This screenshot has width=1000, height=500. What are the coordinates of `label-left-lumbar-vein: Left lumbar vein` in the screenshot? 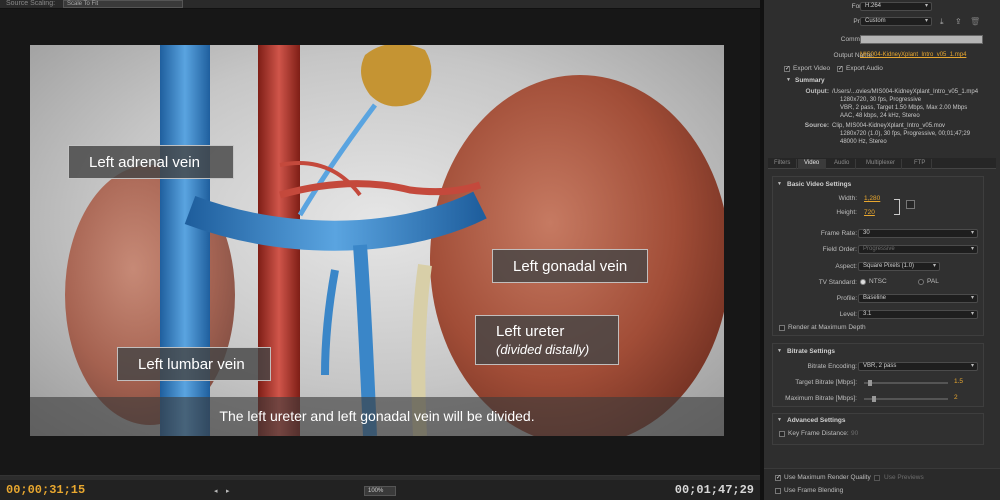 It's located at (194, 364).